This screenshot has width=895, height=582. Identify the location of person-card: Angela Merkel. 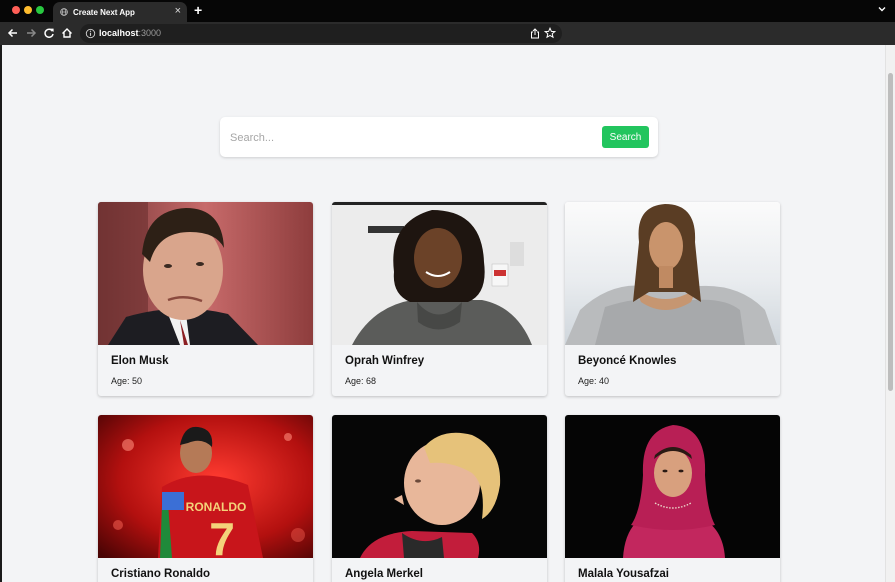
(439, 498).